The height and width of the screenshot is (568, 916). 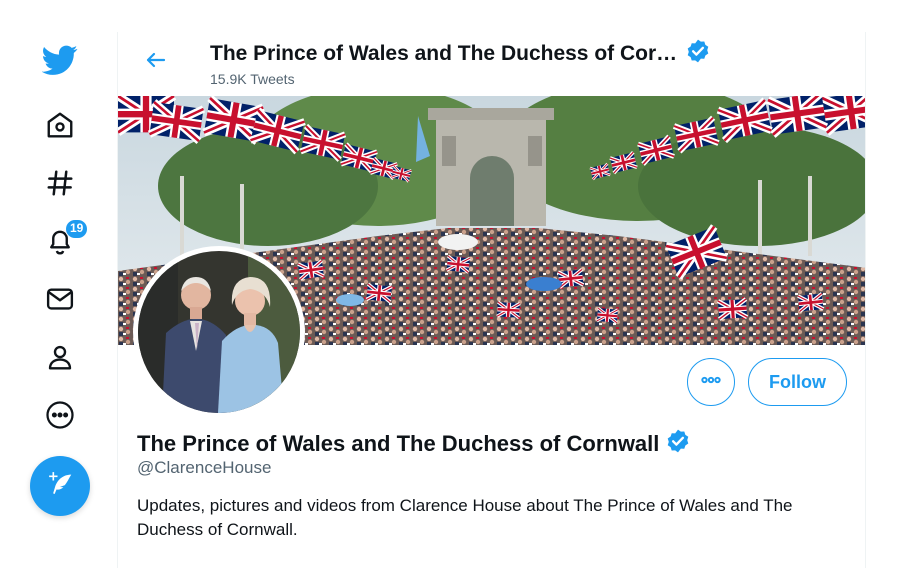 I want to click on profile-handle: @ClarenceHouse, so click(x=204, y=467).